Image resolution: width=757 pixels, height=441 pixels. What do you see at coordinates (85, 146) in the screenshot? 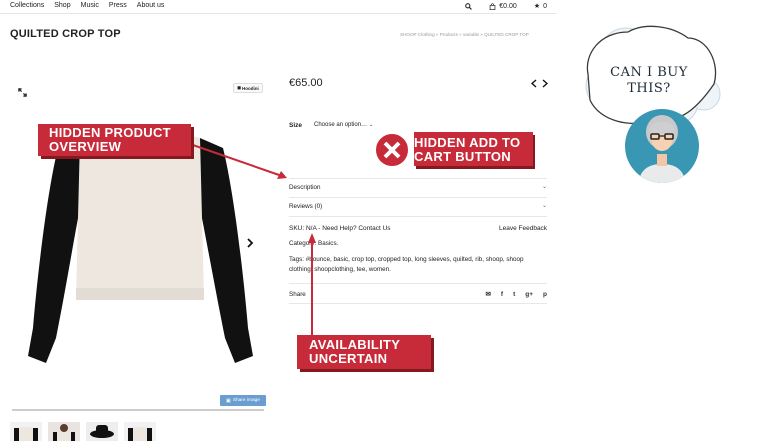
I see `callout-text: OVERVIEW` at bounding box center [85, 146].